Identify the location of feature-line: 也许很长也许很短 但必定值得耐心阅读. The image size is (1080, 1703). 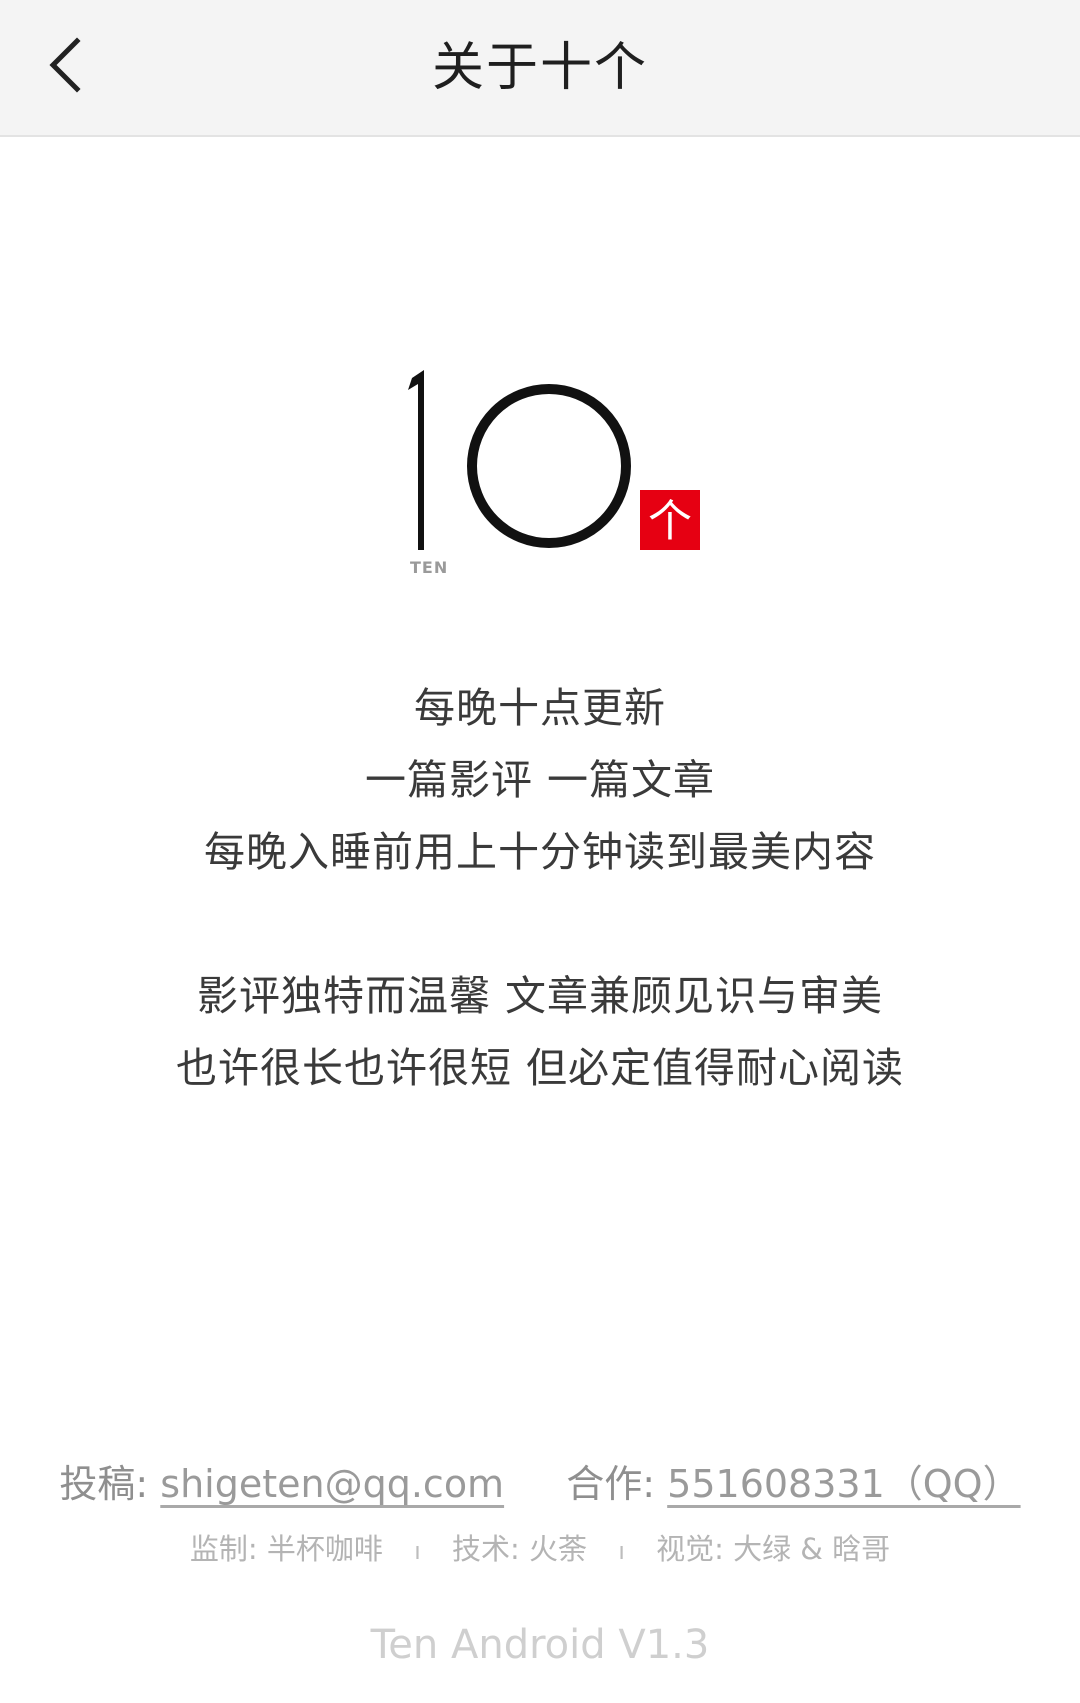
(540, 1068).